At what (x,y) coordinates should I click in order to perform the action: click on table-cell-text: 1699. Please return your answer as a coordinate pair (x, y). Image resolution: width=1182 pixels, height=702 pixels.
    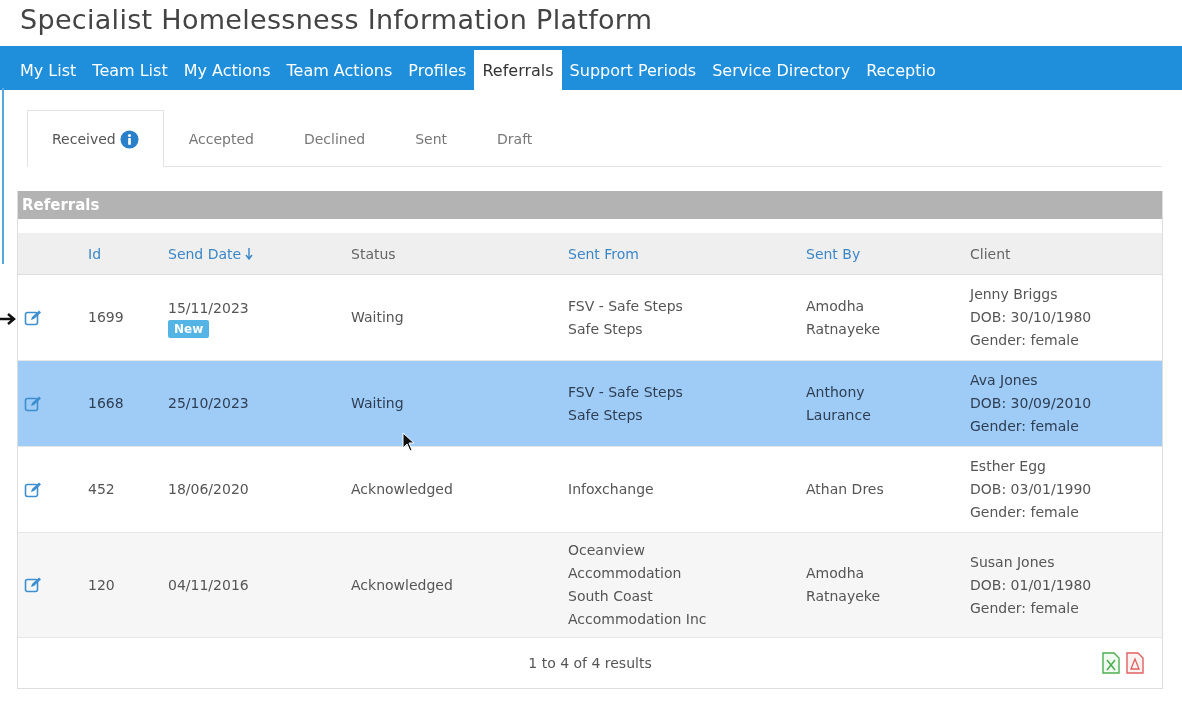
    Looking at the image, I should click on (106, 317).